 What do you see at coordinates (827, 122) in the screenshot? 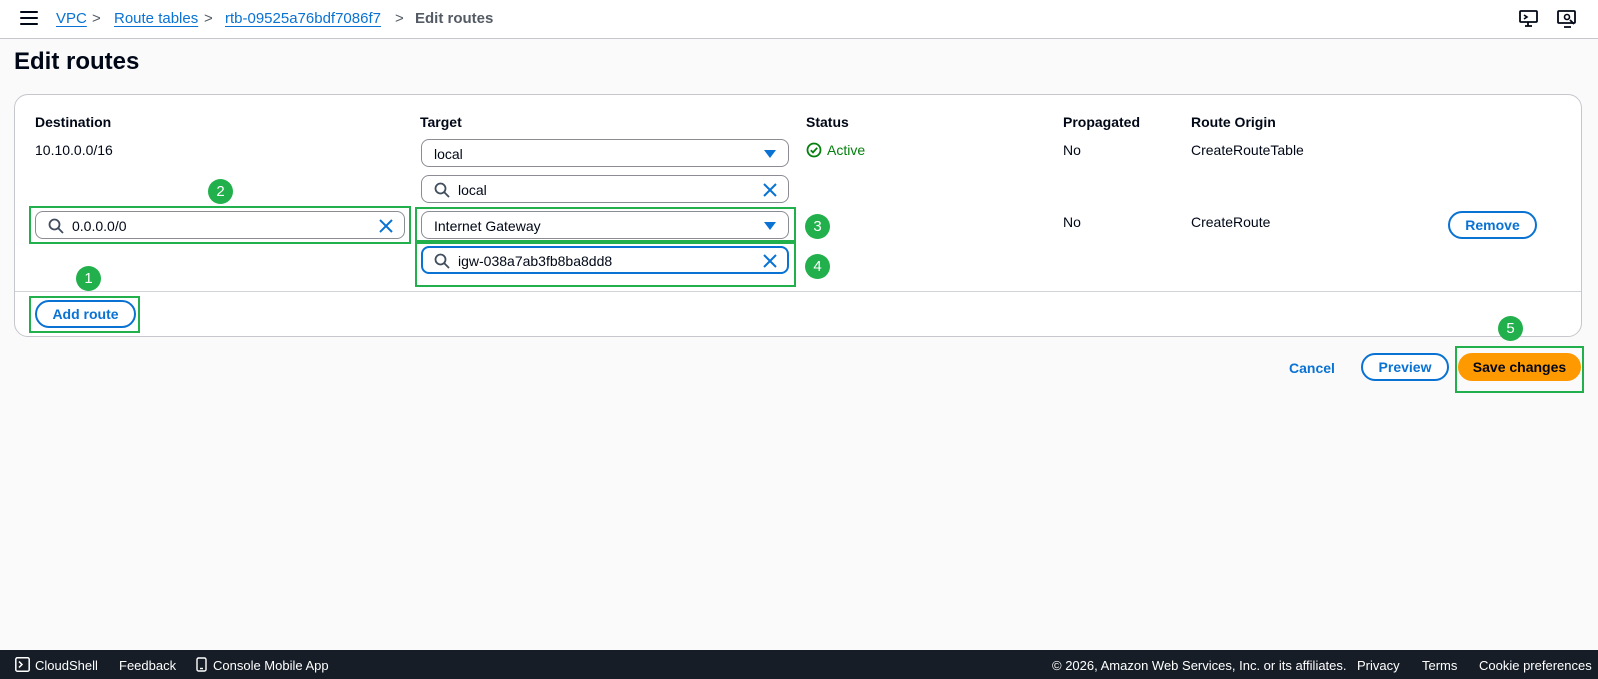
I see `column-header-status: Status` at bounding box center [827, 122].